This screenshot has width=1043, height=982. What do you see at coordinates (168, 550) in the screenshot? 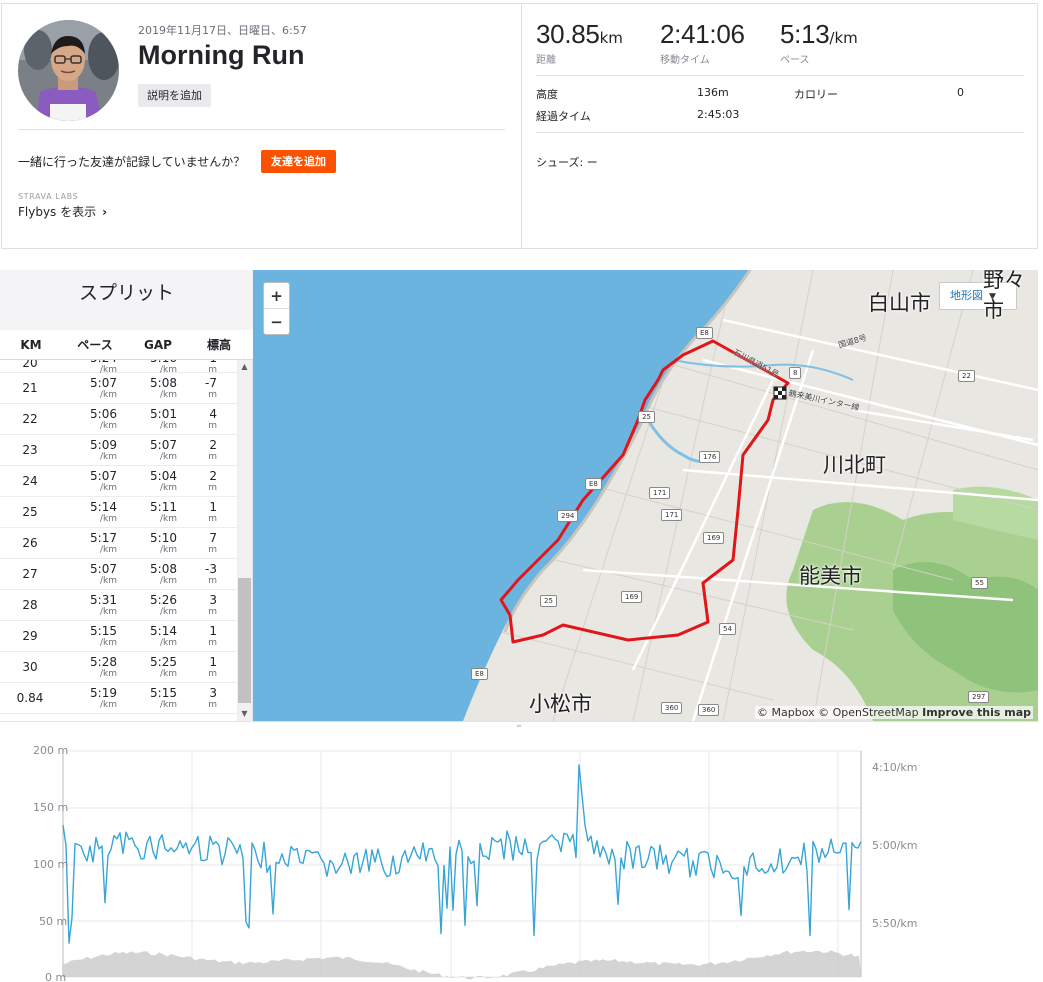
I see `split-gap-unit: /km` at bounding box center [168, 550].